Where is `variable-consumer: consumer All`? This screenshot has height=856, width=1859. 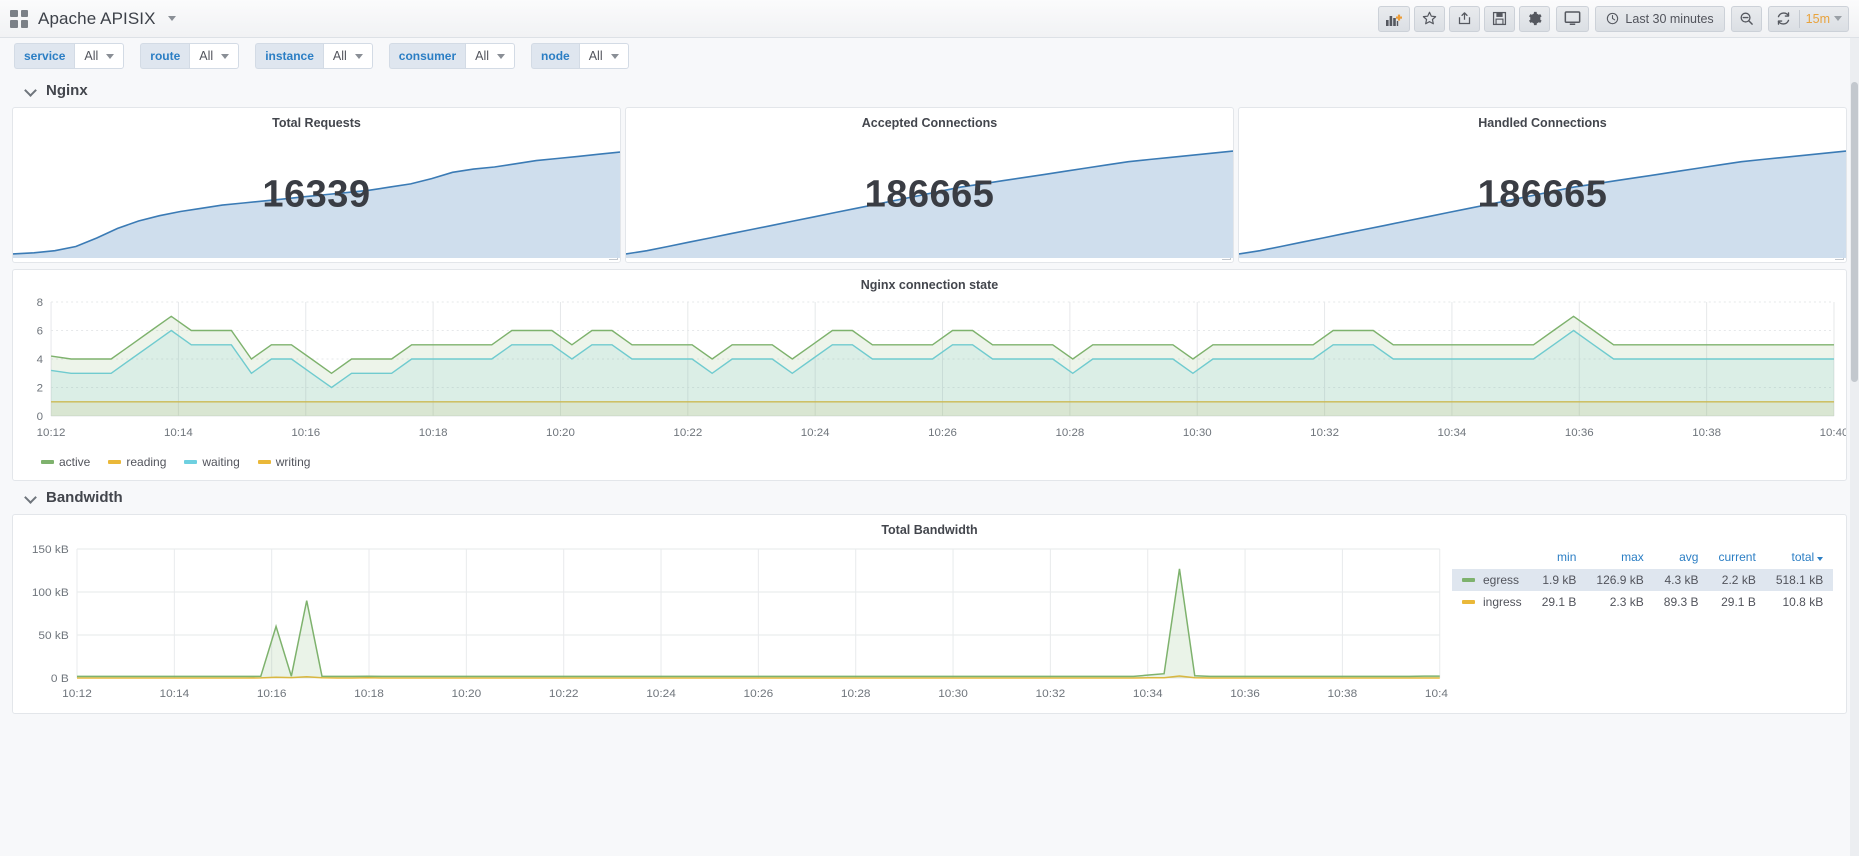 variable-consumer: consumer All is located at coordinates (452, 56).